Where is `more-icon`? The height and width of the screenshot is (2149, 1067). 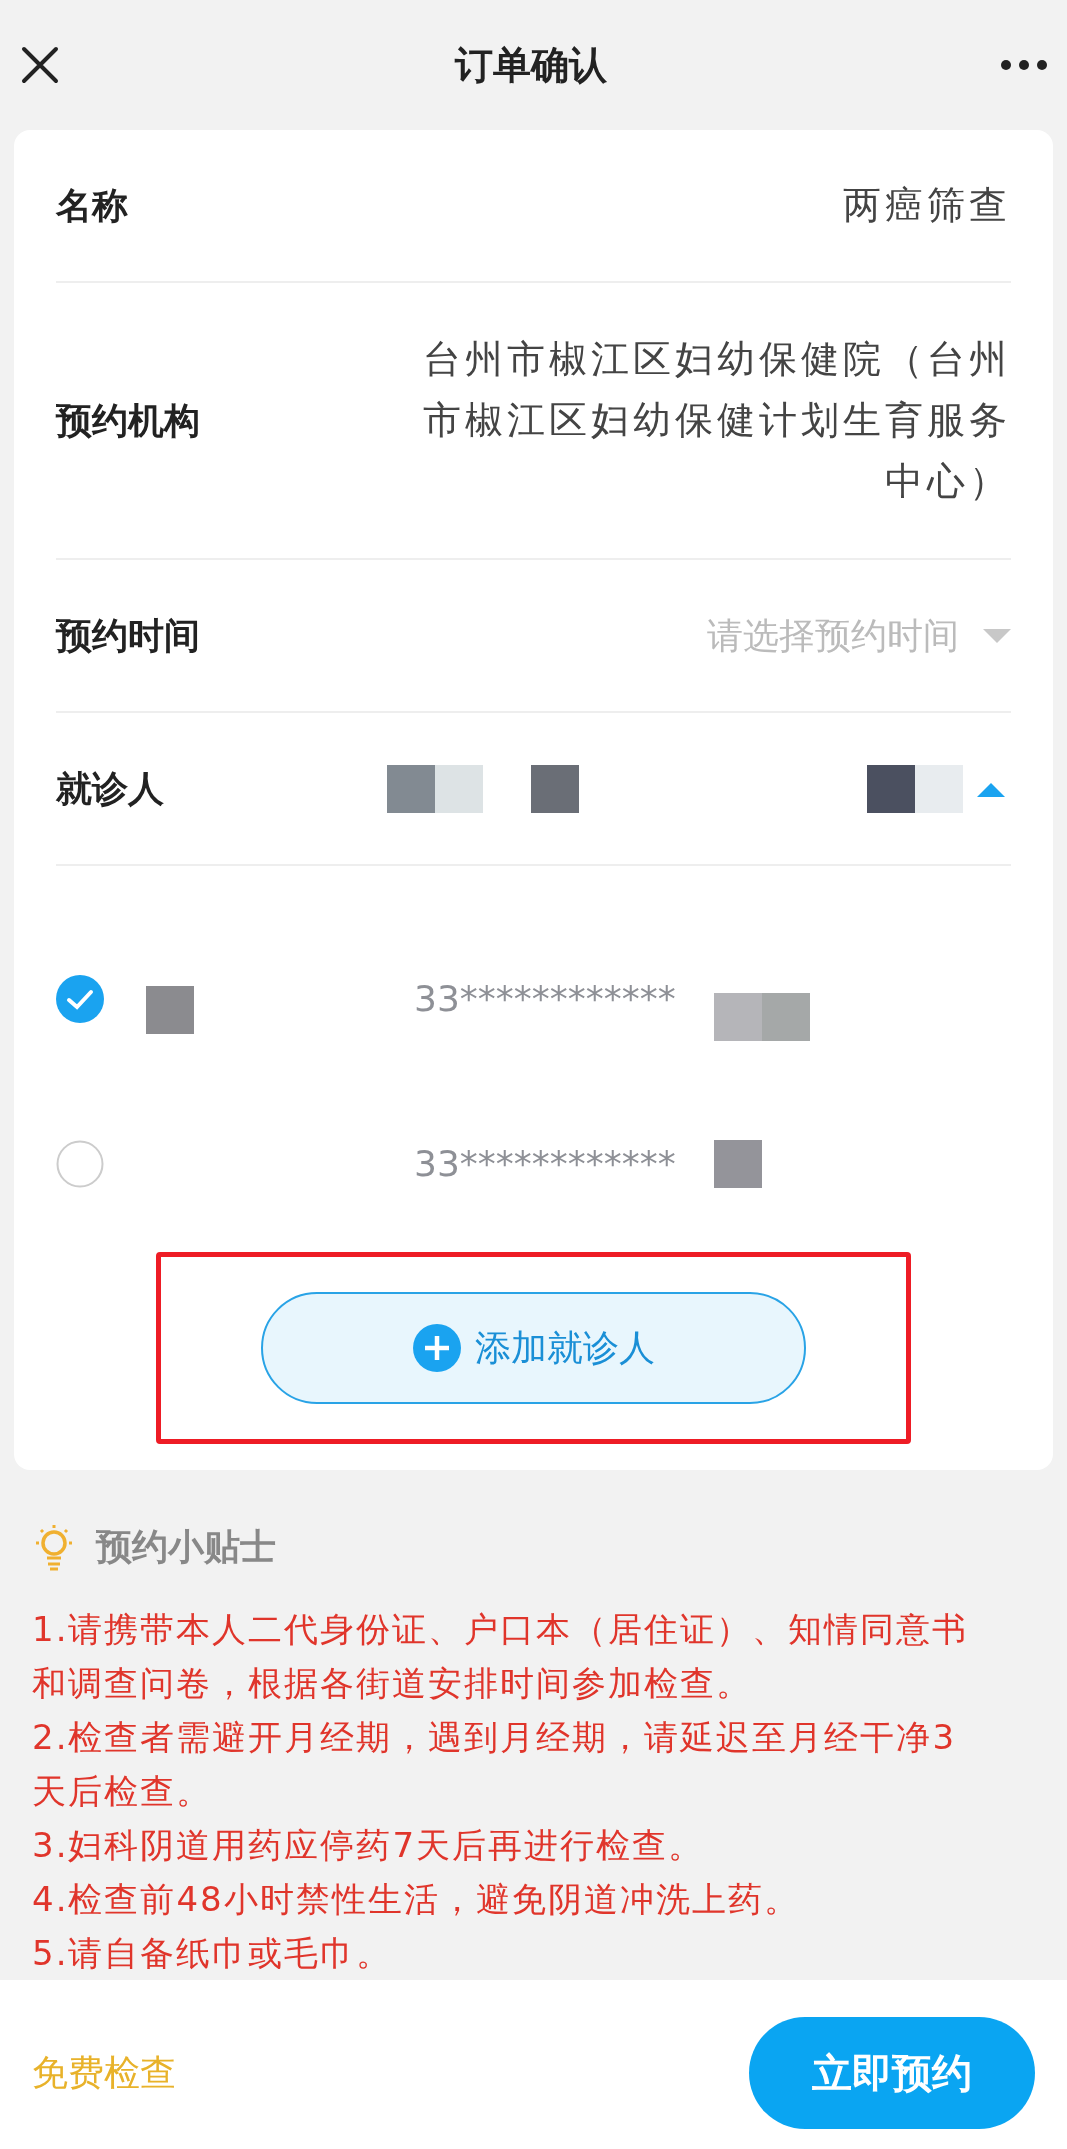
more-icon is located at coordinates (1024, 65).